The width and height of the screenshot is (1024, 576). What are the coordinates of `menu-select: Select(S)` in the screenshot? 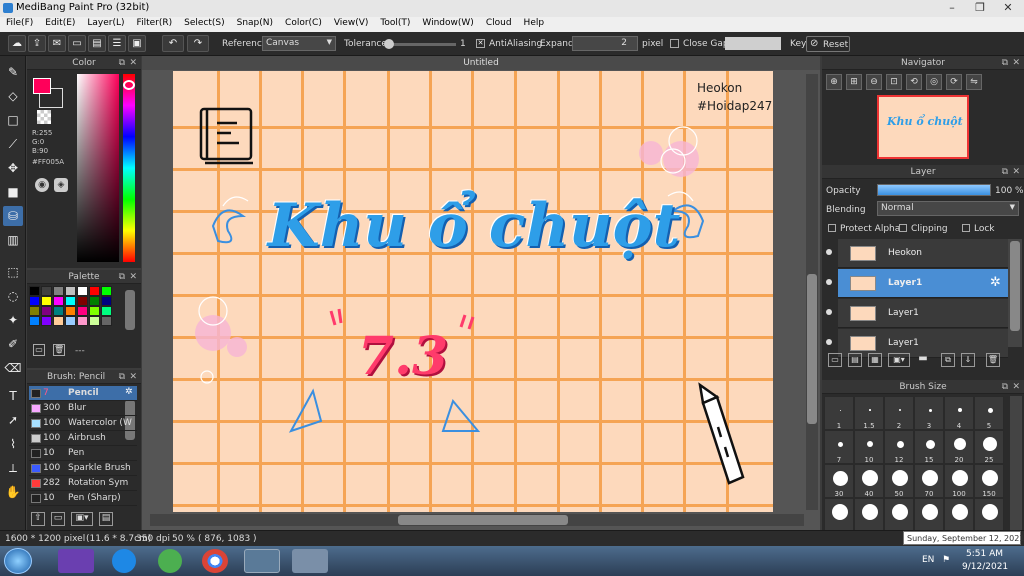 It's located at (204, 22).